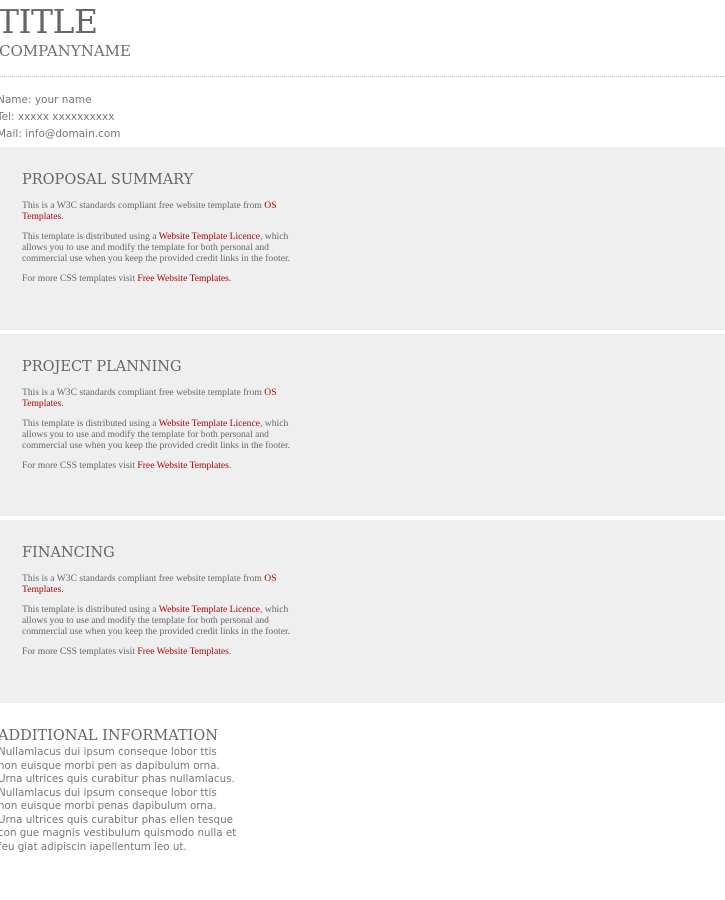  What do you see at coordinates (362, 38) in the screenshot?
I see `page-header: TITLE COMPANYNAME` at bounding box center [362, 38].